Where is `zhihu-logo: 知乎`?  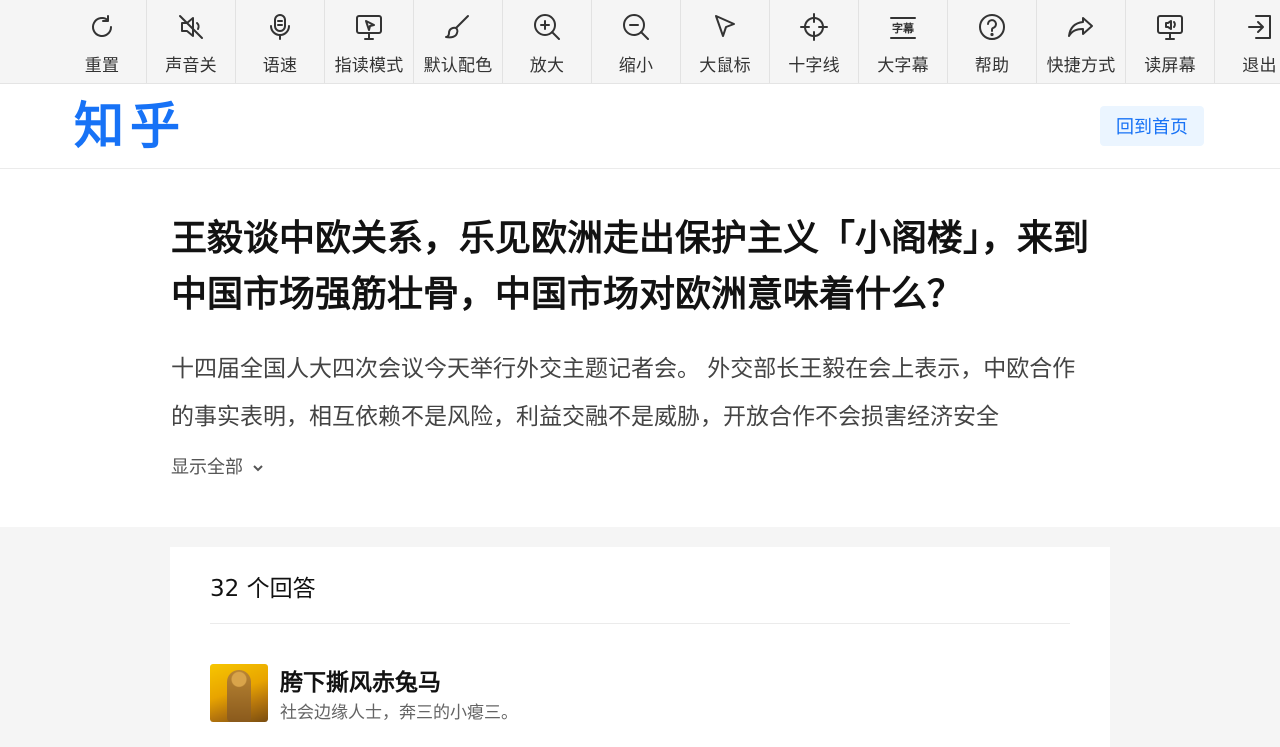
zhihu-logo: 知乎 is located at coordinates (130, 126).